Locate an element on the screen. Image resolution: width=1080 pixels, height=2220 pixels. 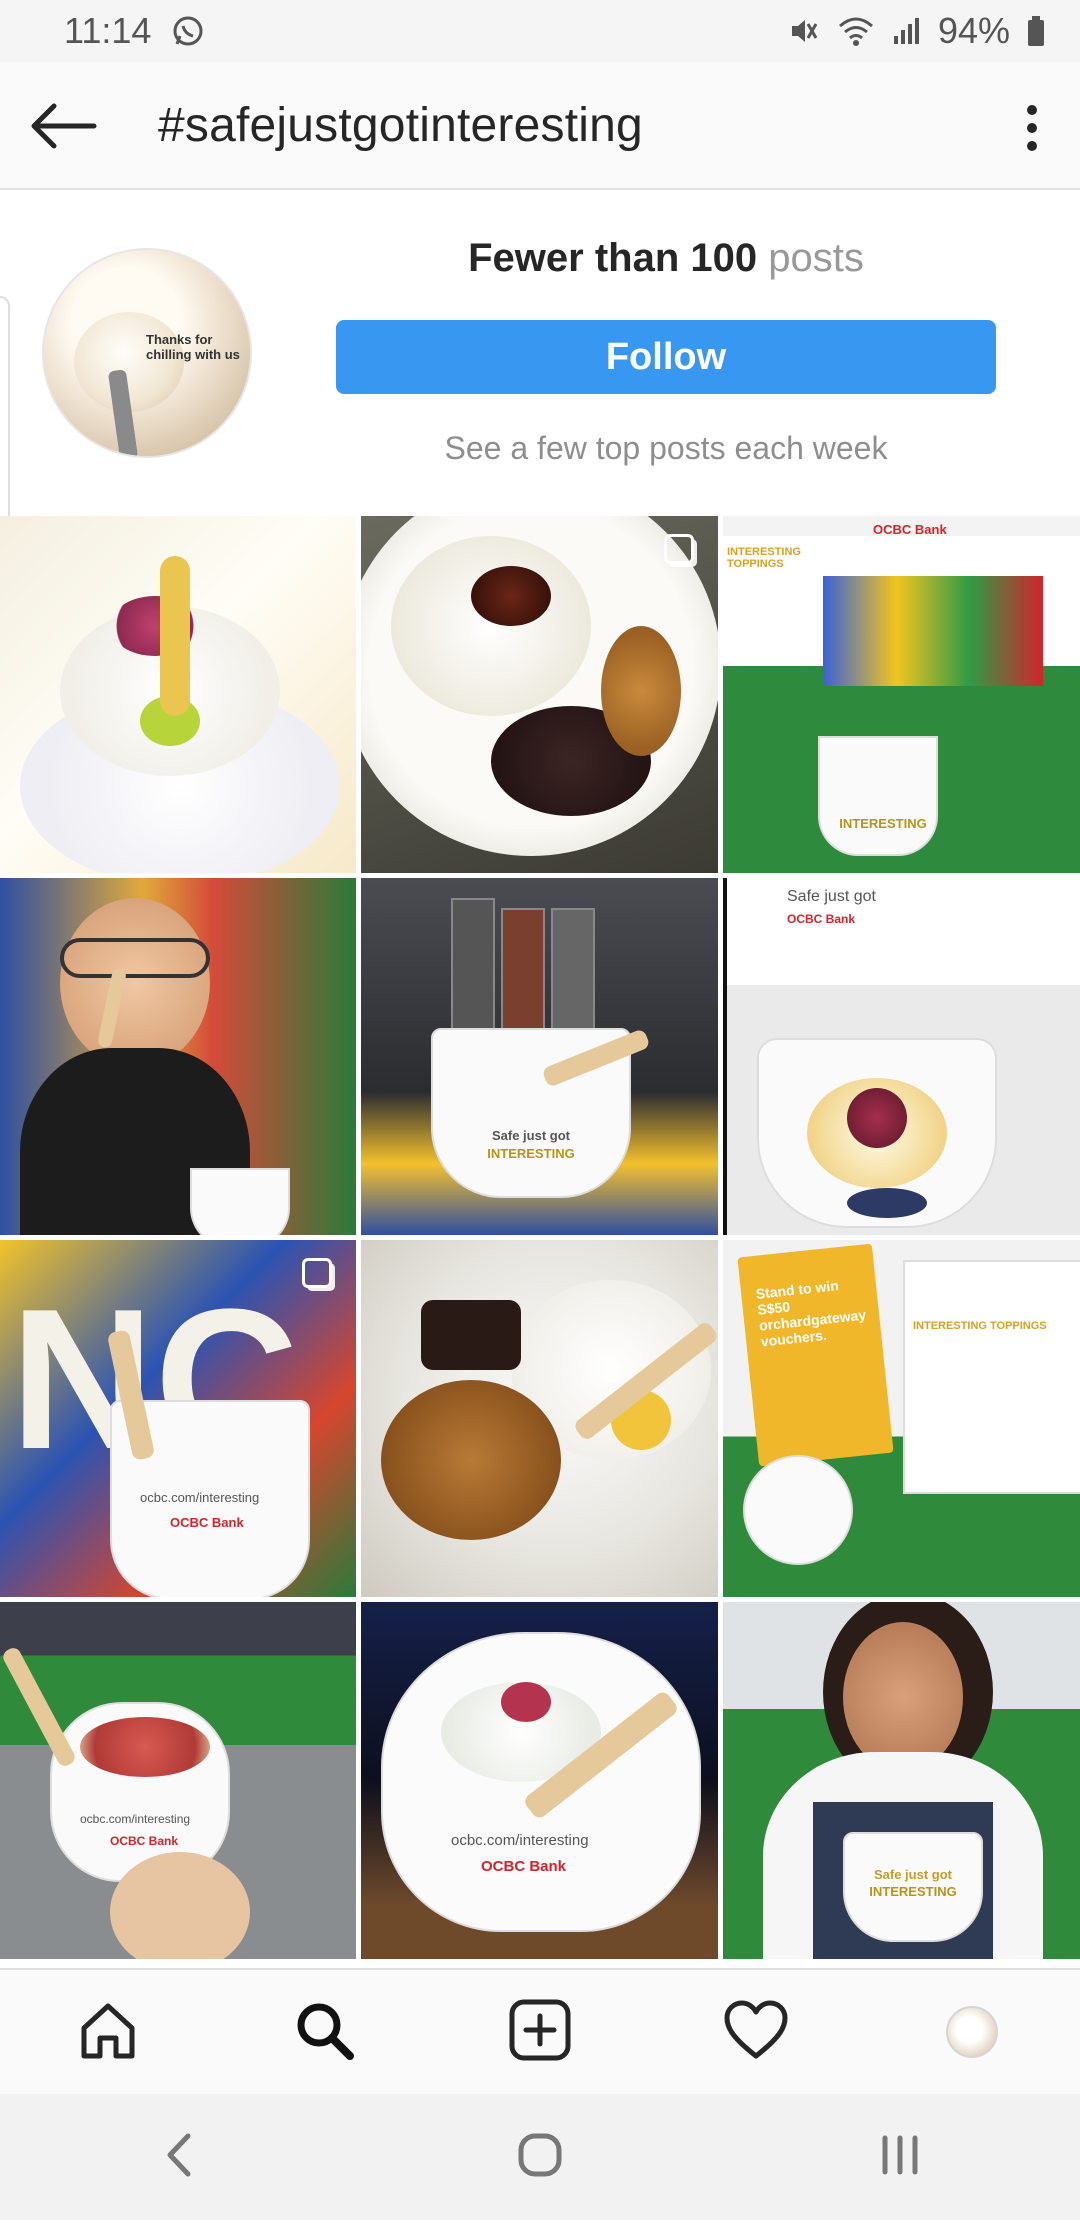
activity-heart-icon is located at coordinates (756, 2032).